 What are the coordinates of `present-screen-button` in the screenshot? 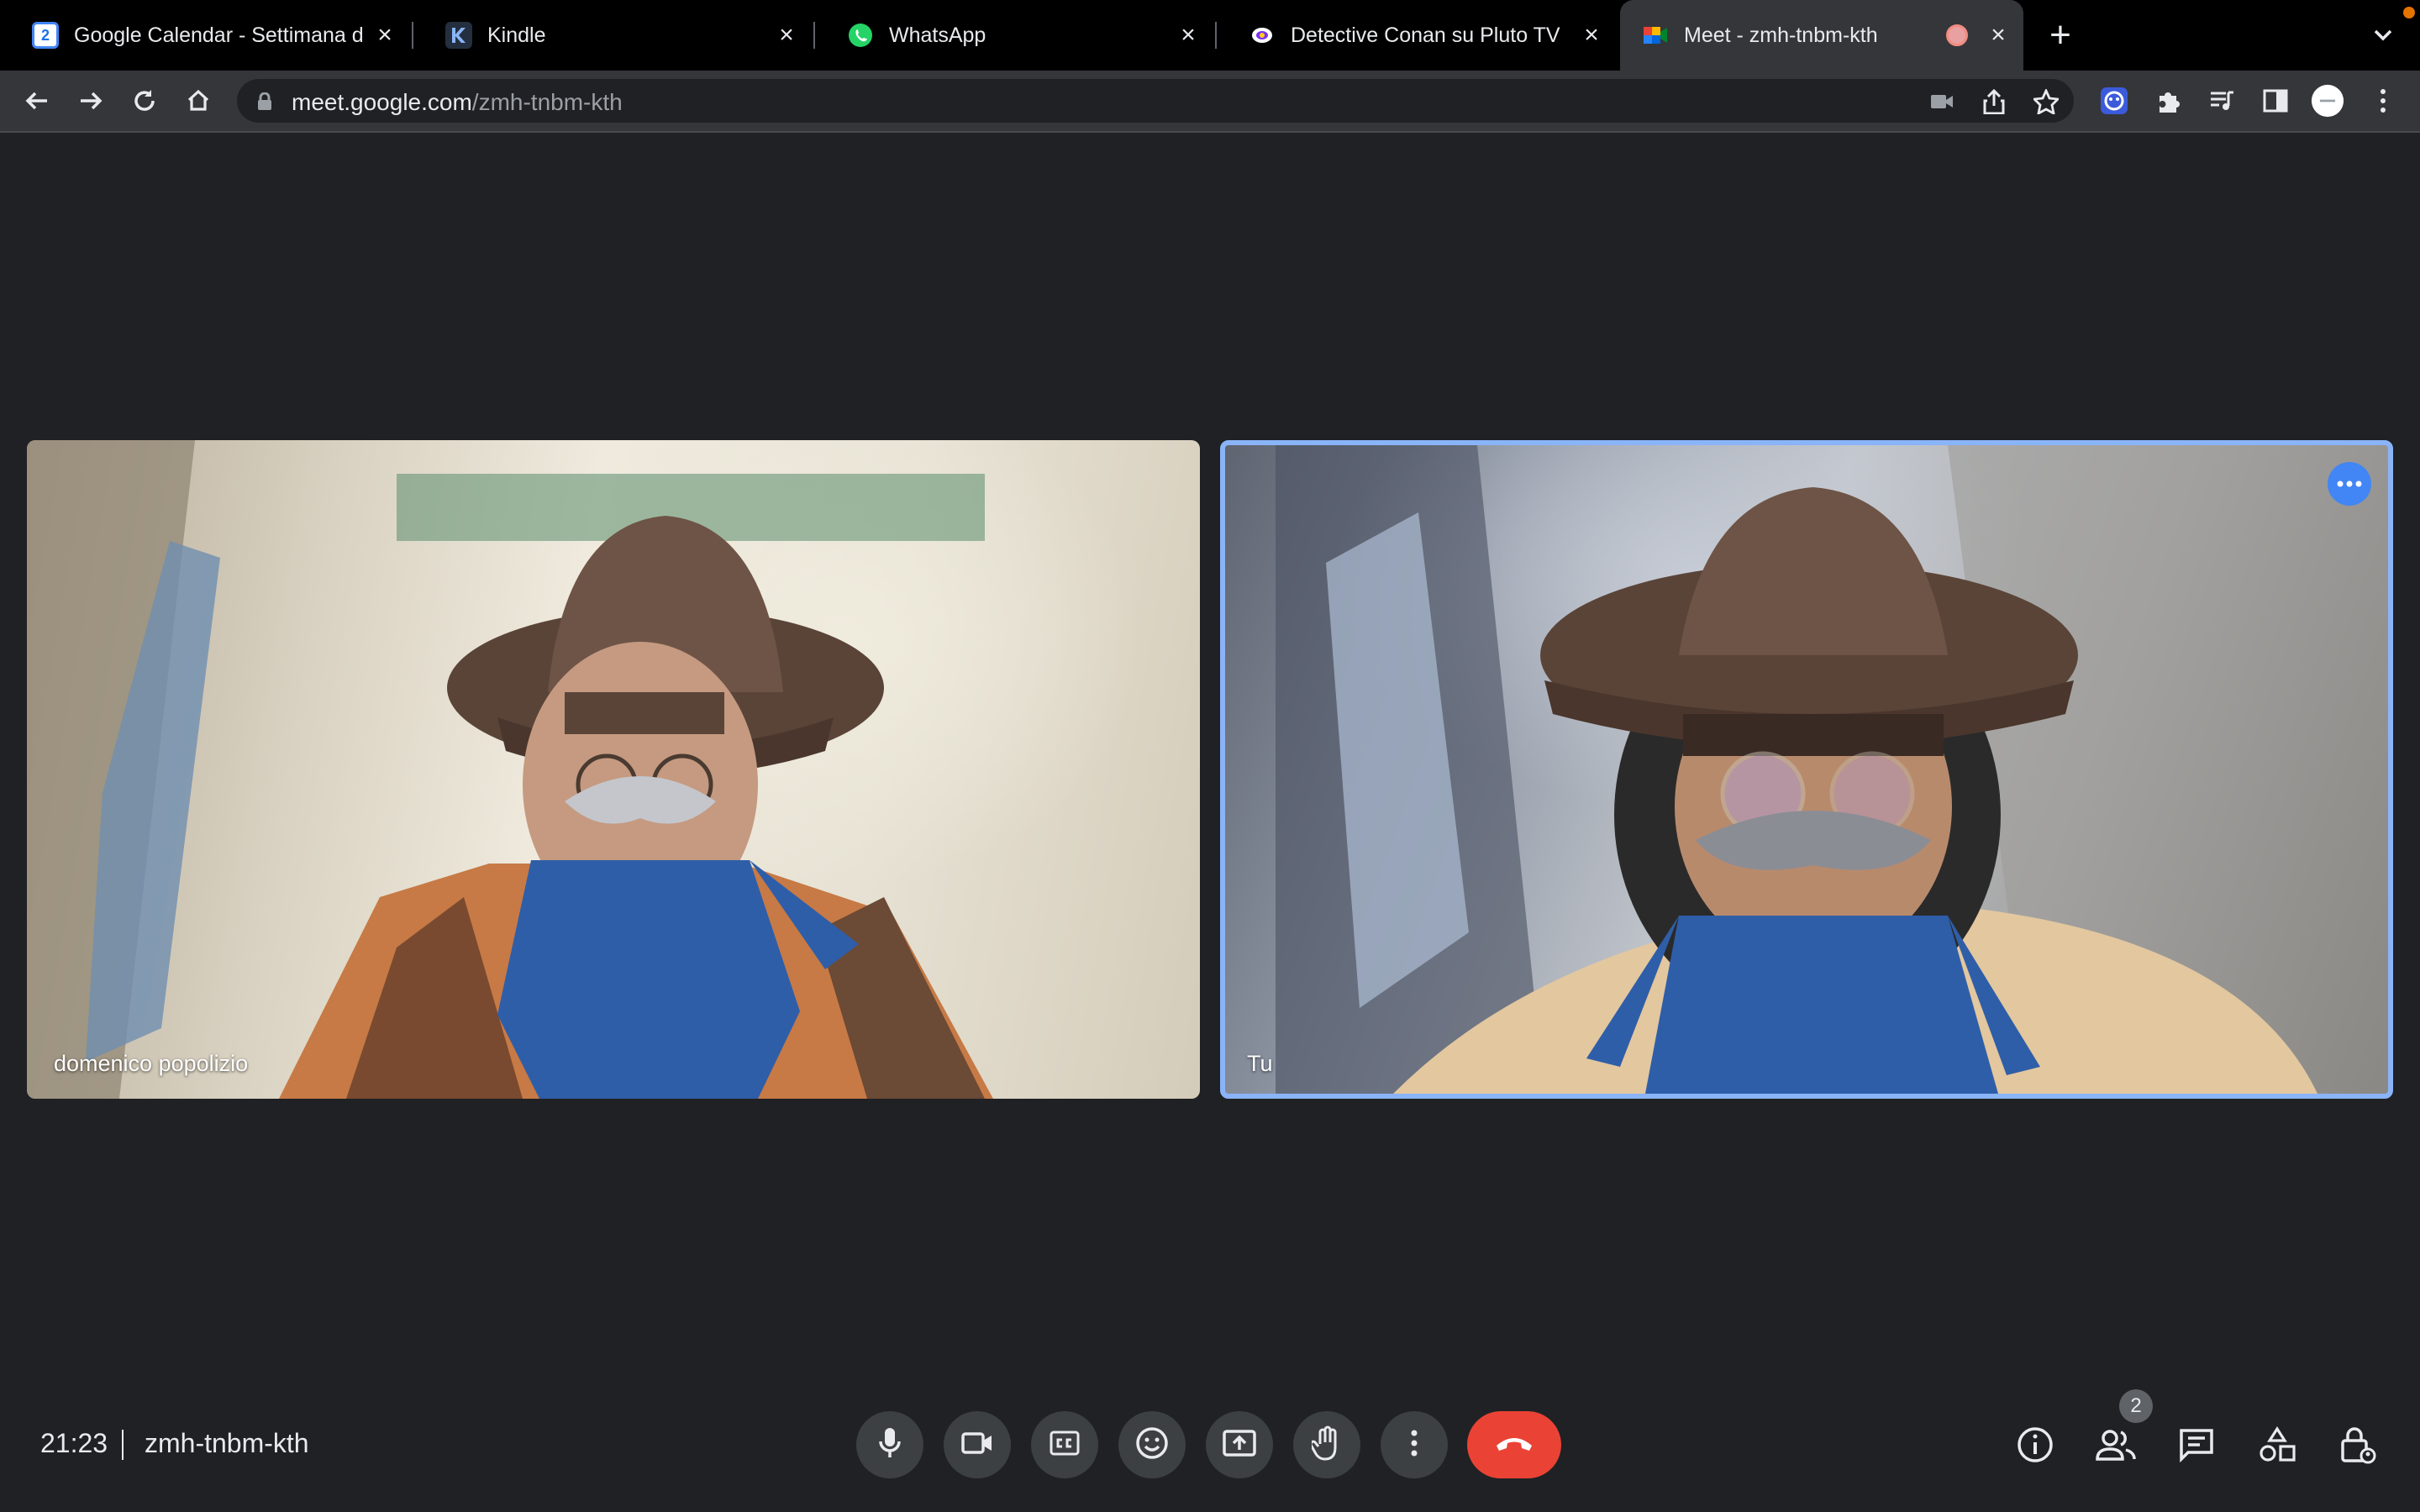 It's located at (1239, 1444).